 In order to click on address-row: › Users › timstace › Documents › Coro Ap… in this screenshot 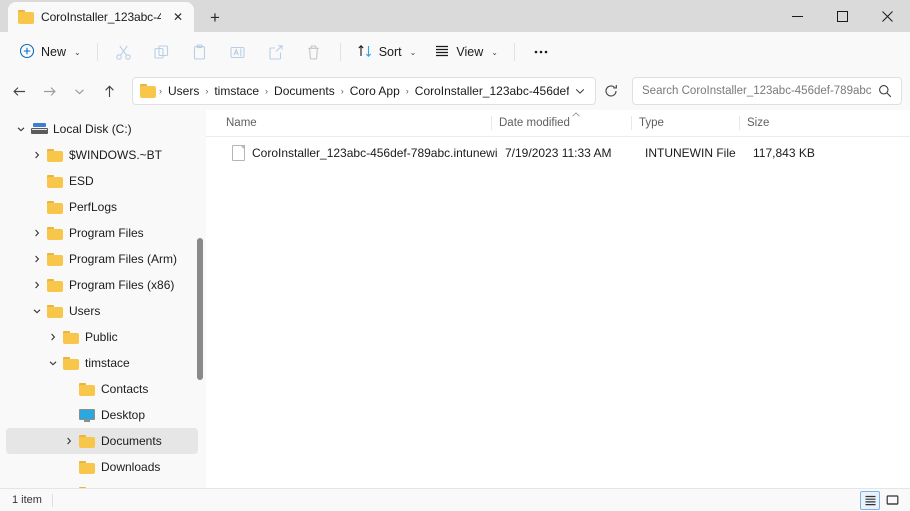, I will do `click(455, 91)`.